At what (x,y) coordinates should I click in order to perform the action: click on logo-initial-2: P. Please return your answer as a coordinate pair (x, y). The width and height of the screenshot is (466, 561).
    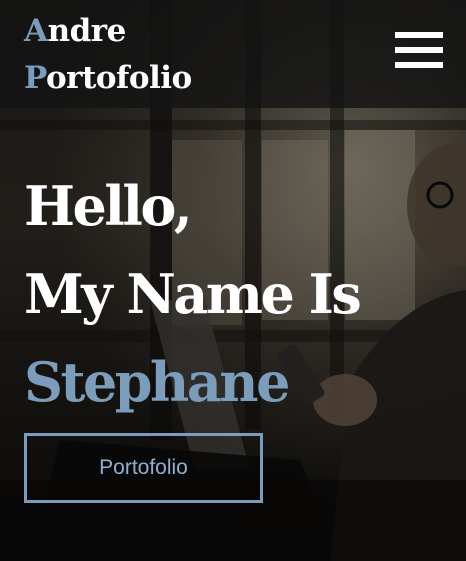
    Looking at the image, I should click on (35, 78).